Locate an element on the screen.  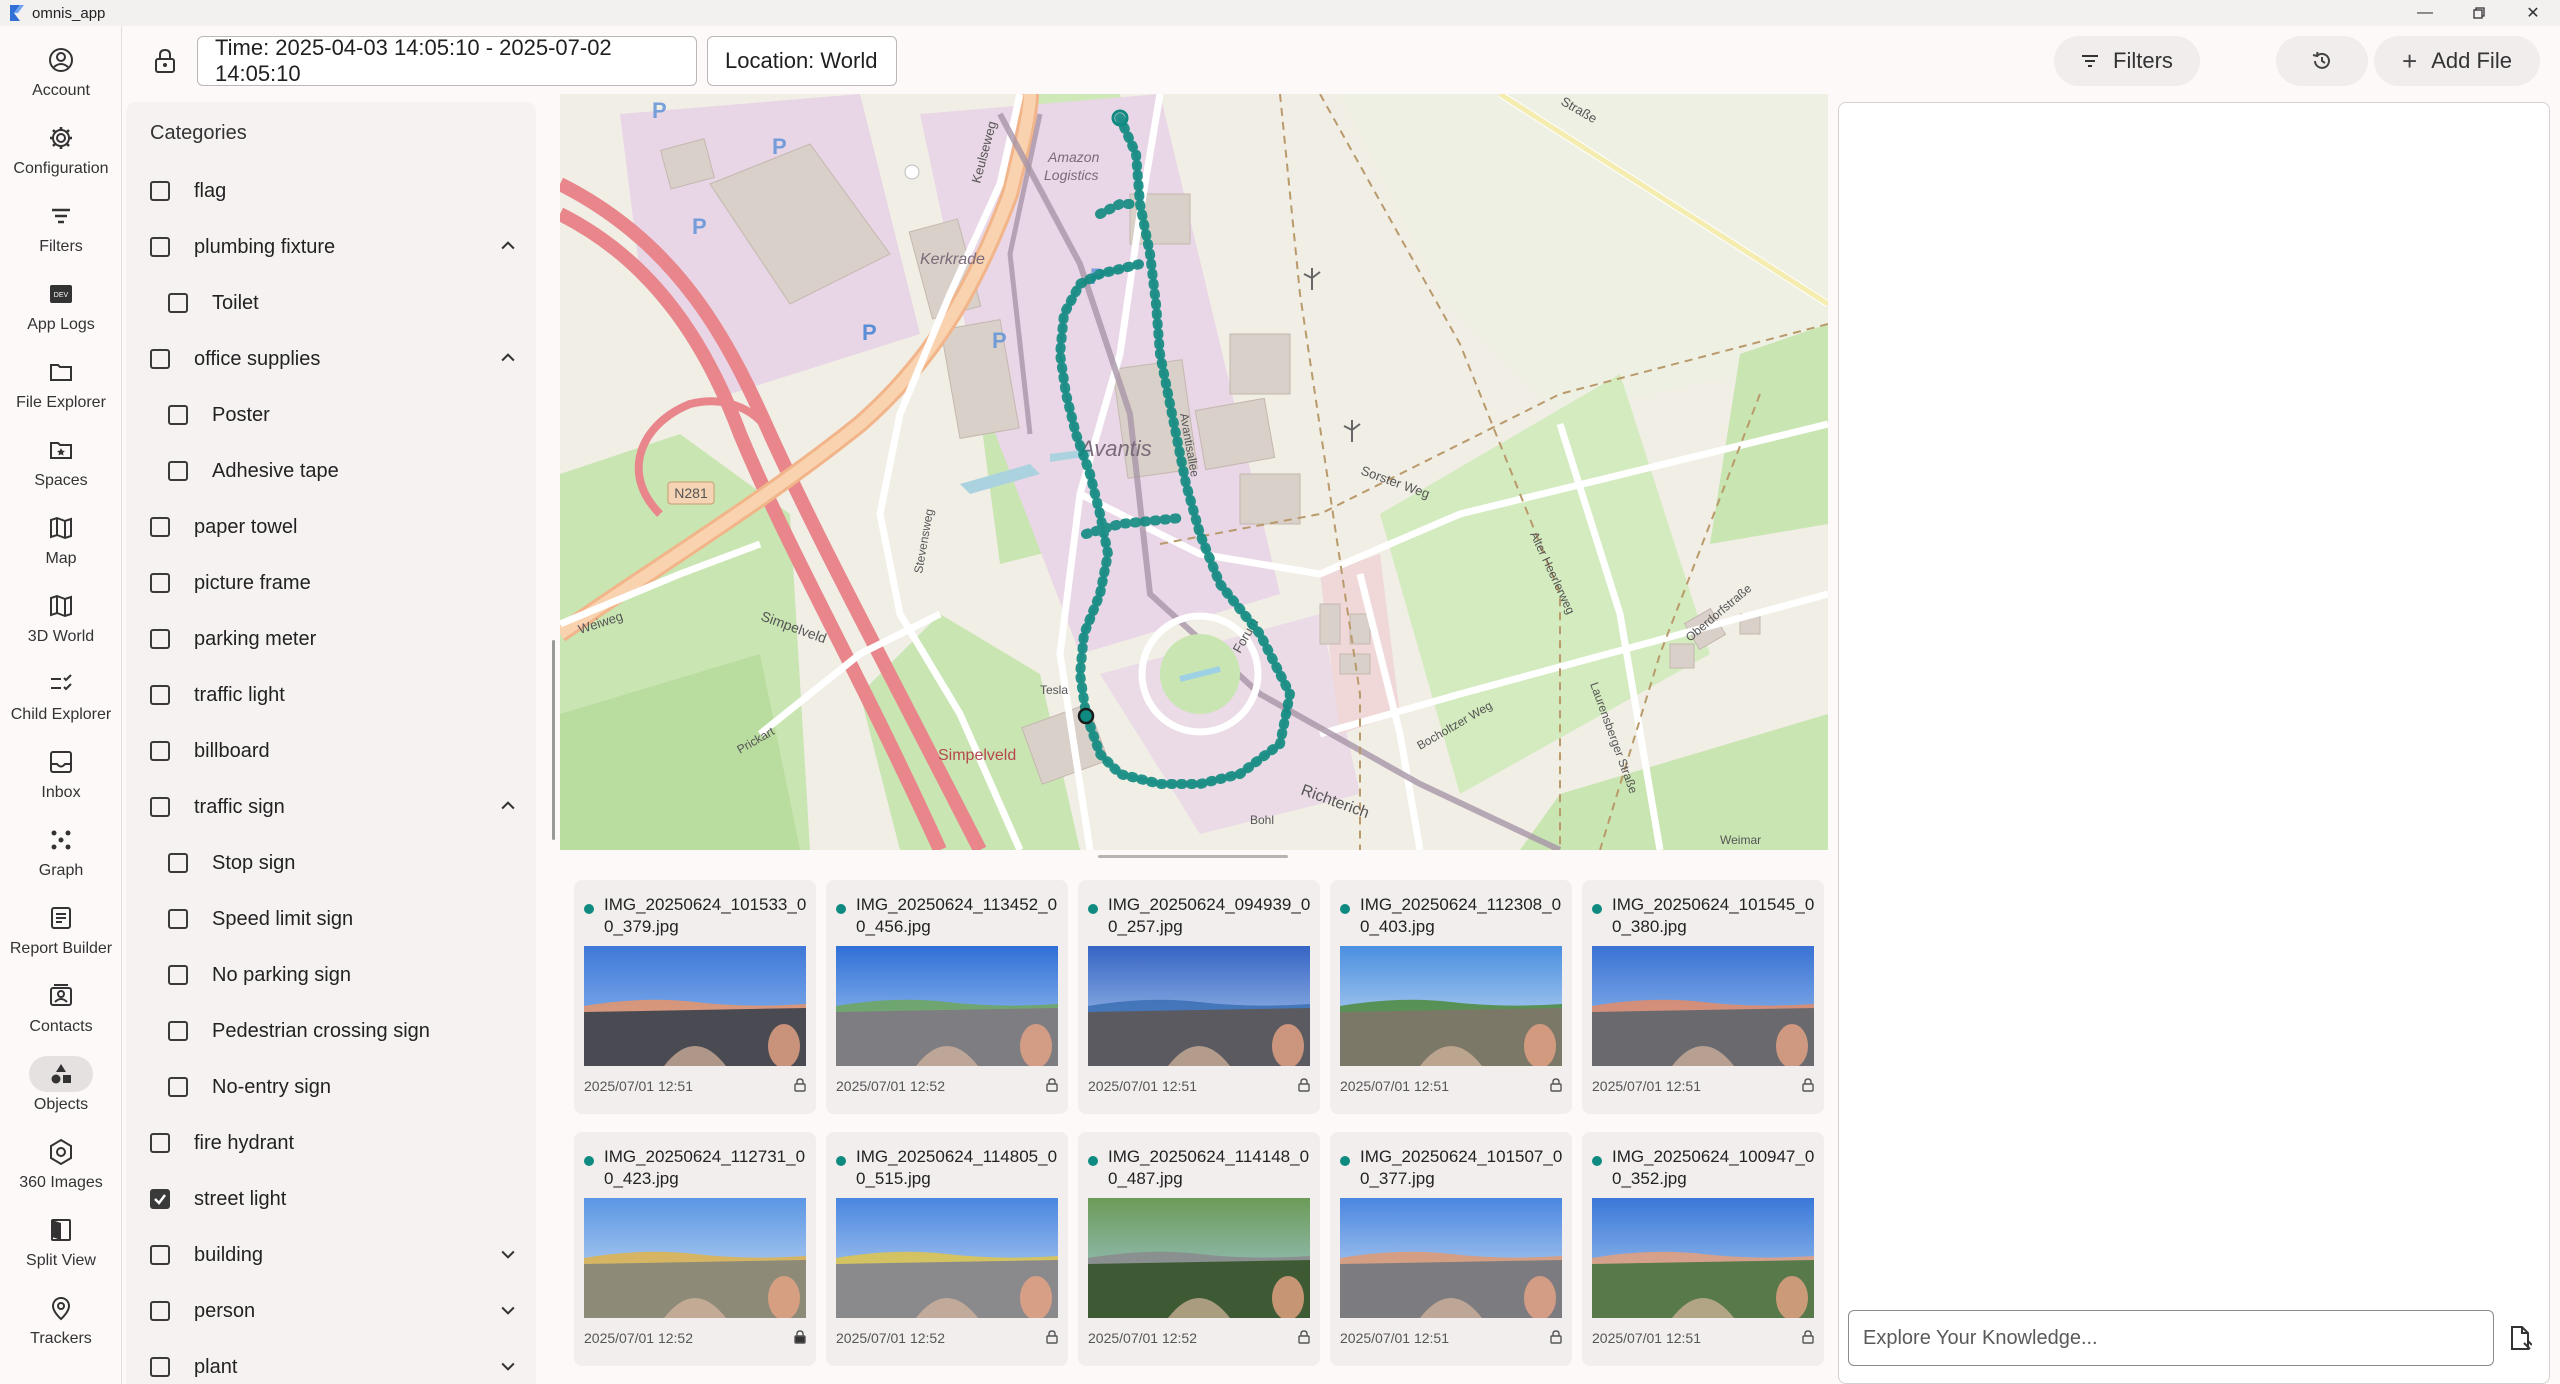
nav-item-spaces: Spaces is located at coordinates (61, 467).